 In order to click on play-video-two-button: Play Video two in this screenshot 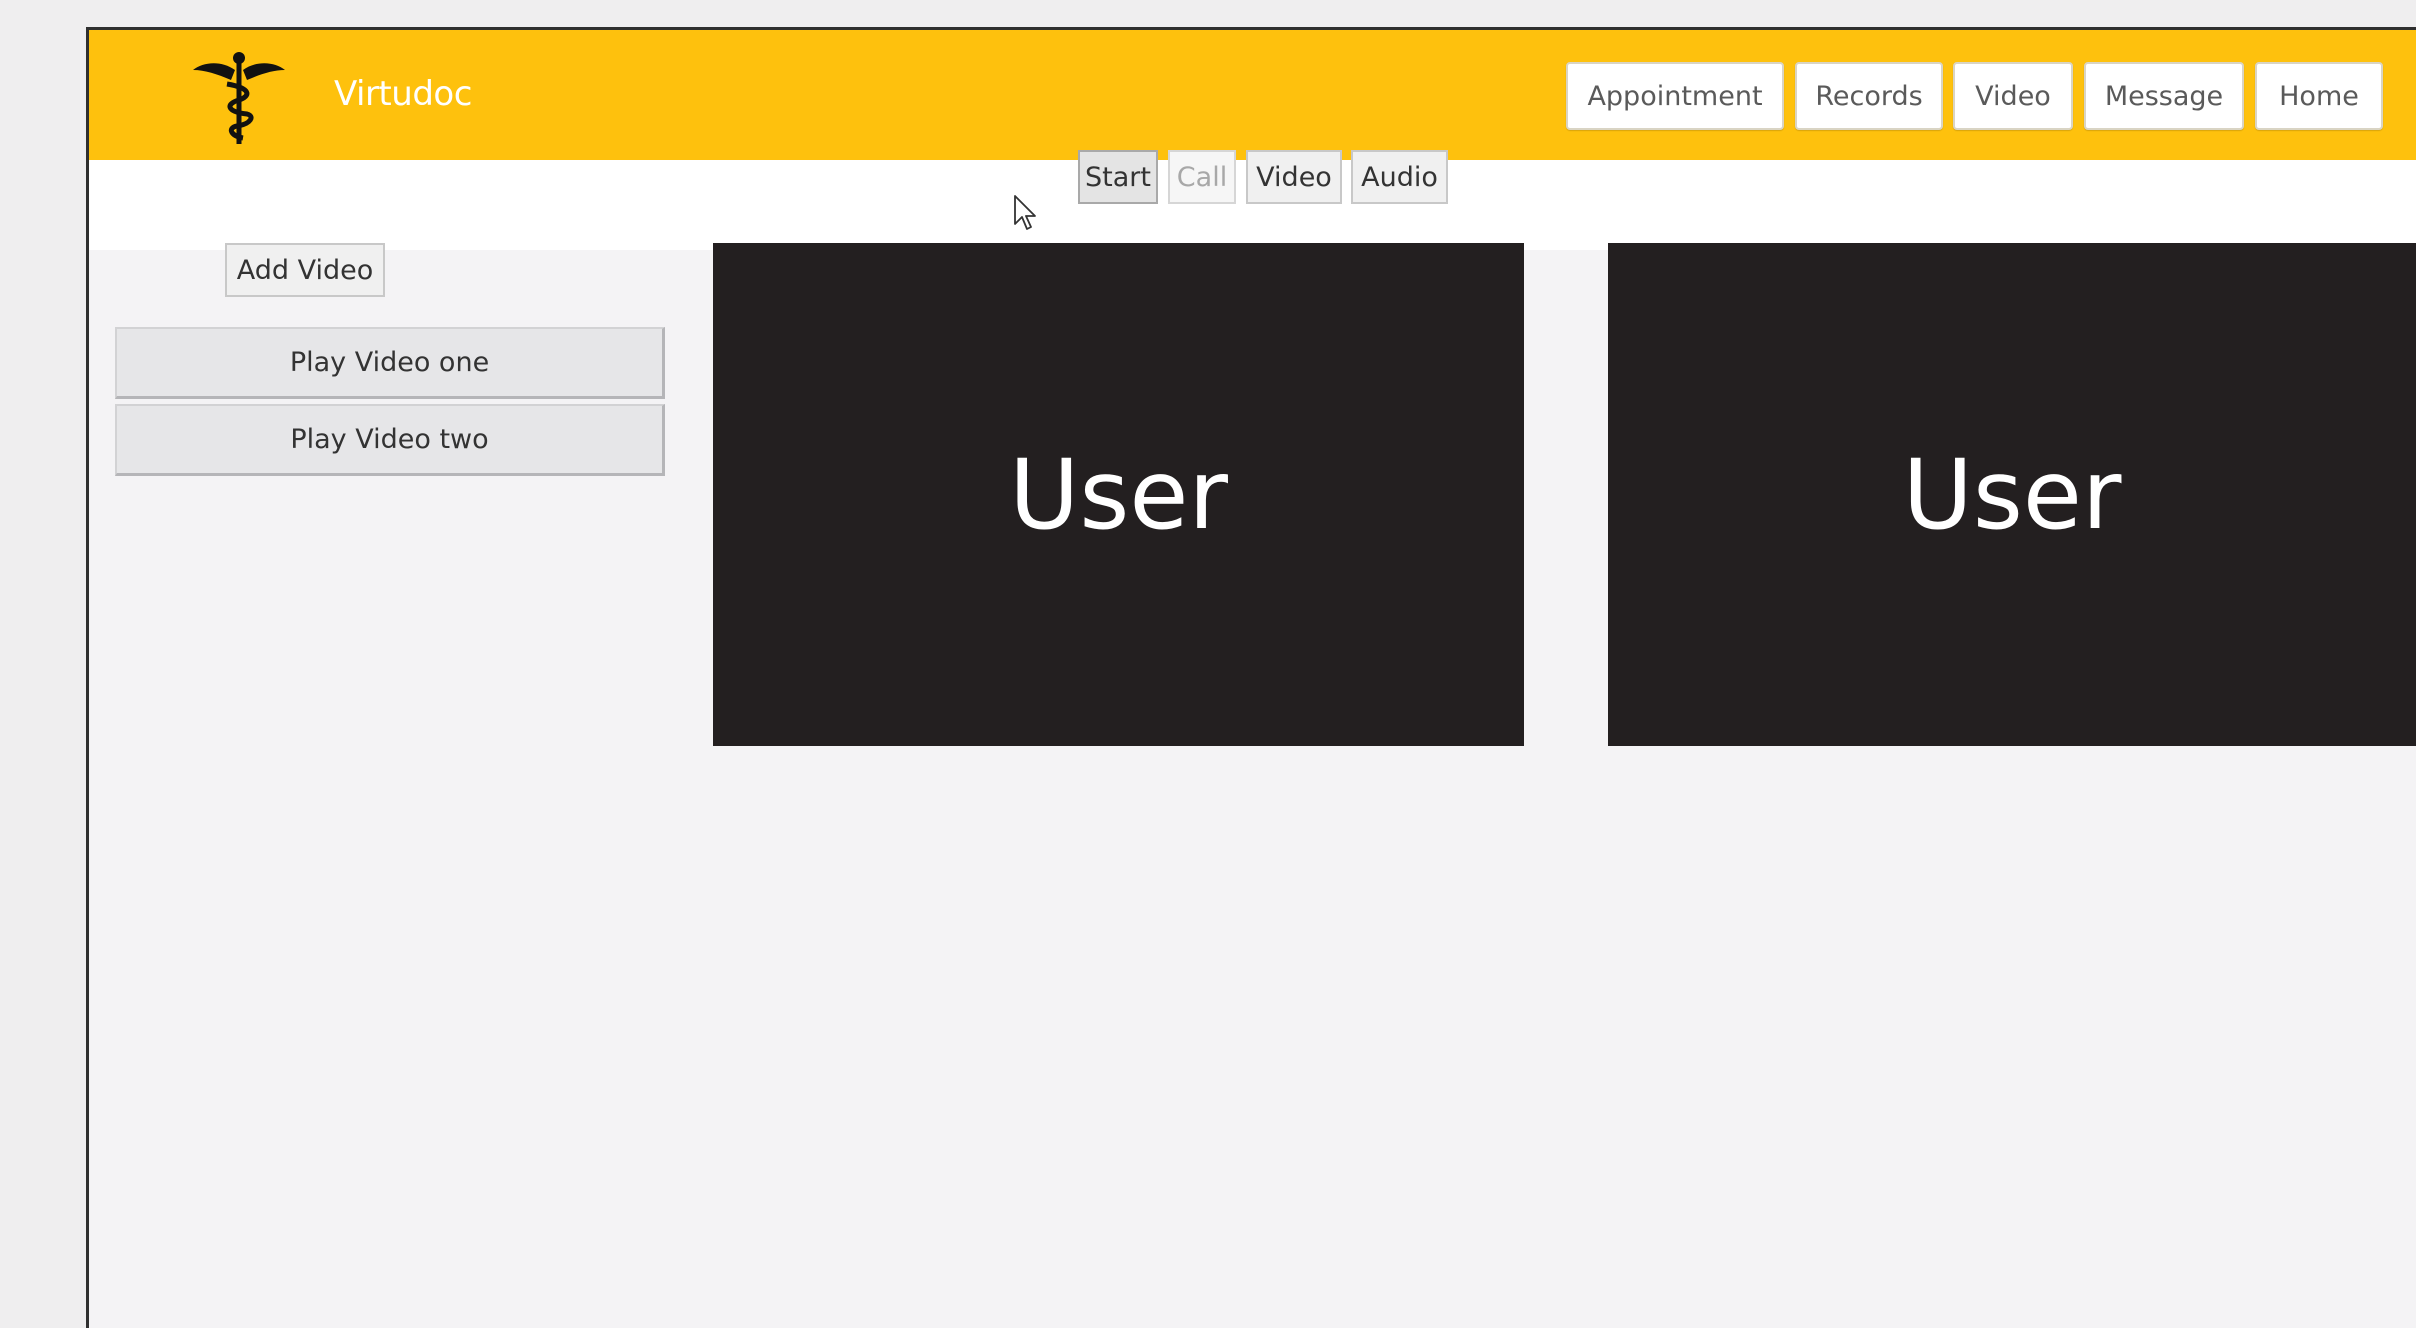, I will do `click(390, 440)`.